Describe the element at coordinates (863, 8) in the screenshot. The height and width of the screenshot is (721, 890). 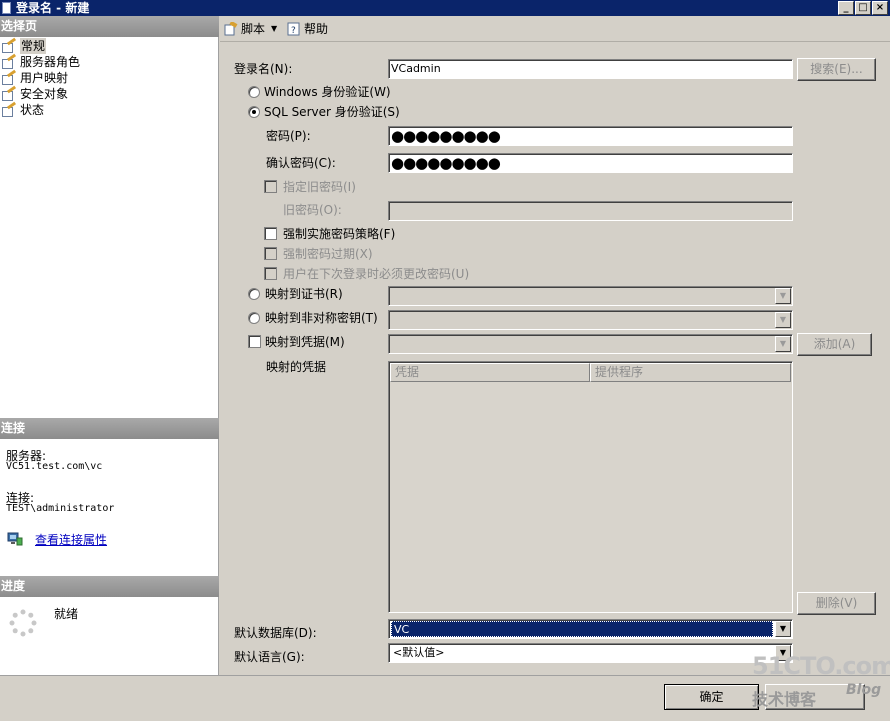
I see `maximize-button: □` at that location.